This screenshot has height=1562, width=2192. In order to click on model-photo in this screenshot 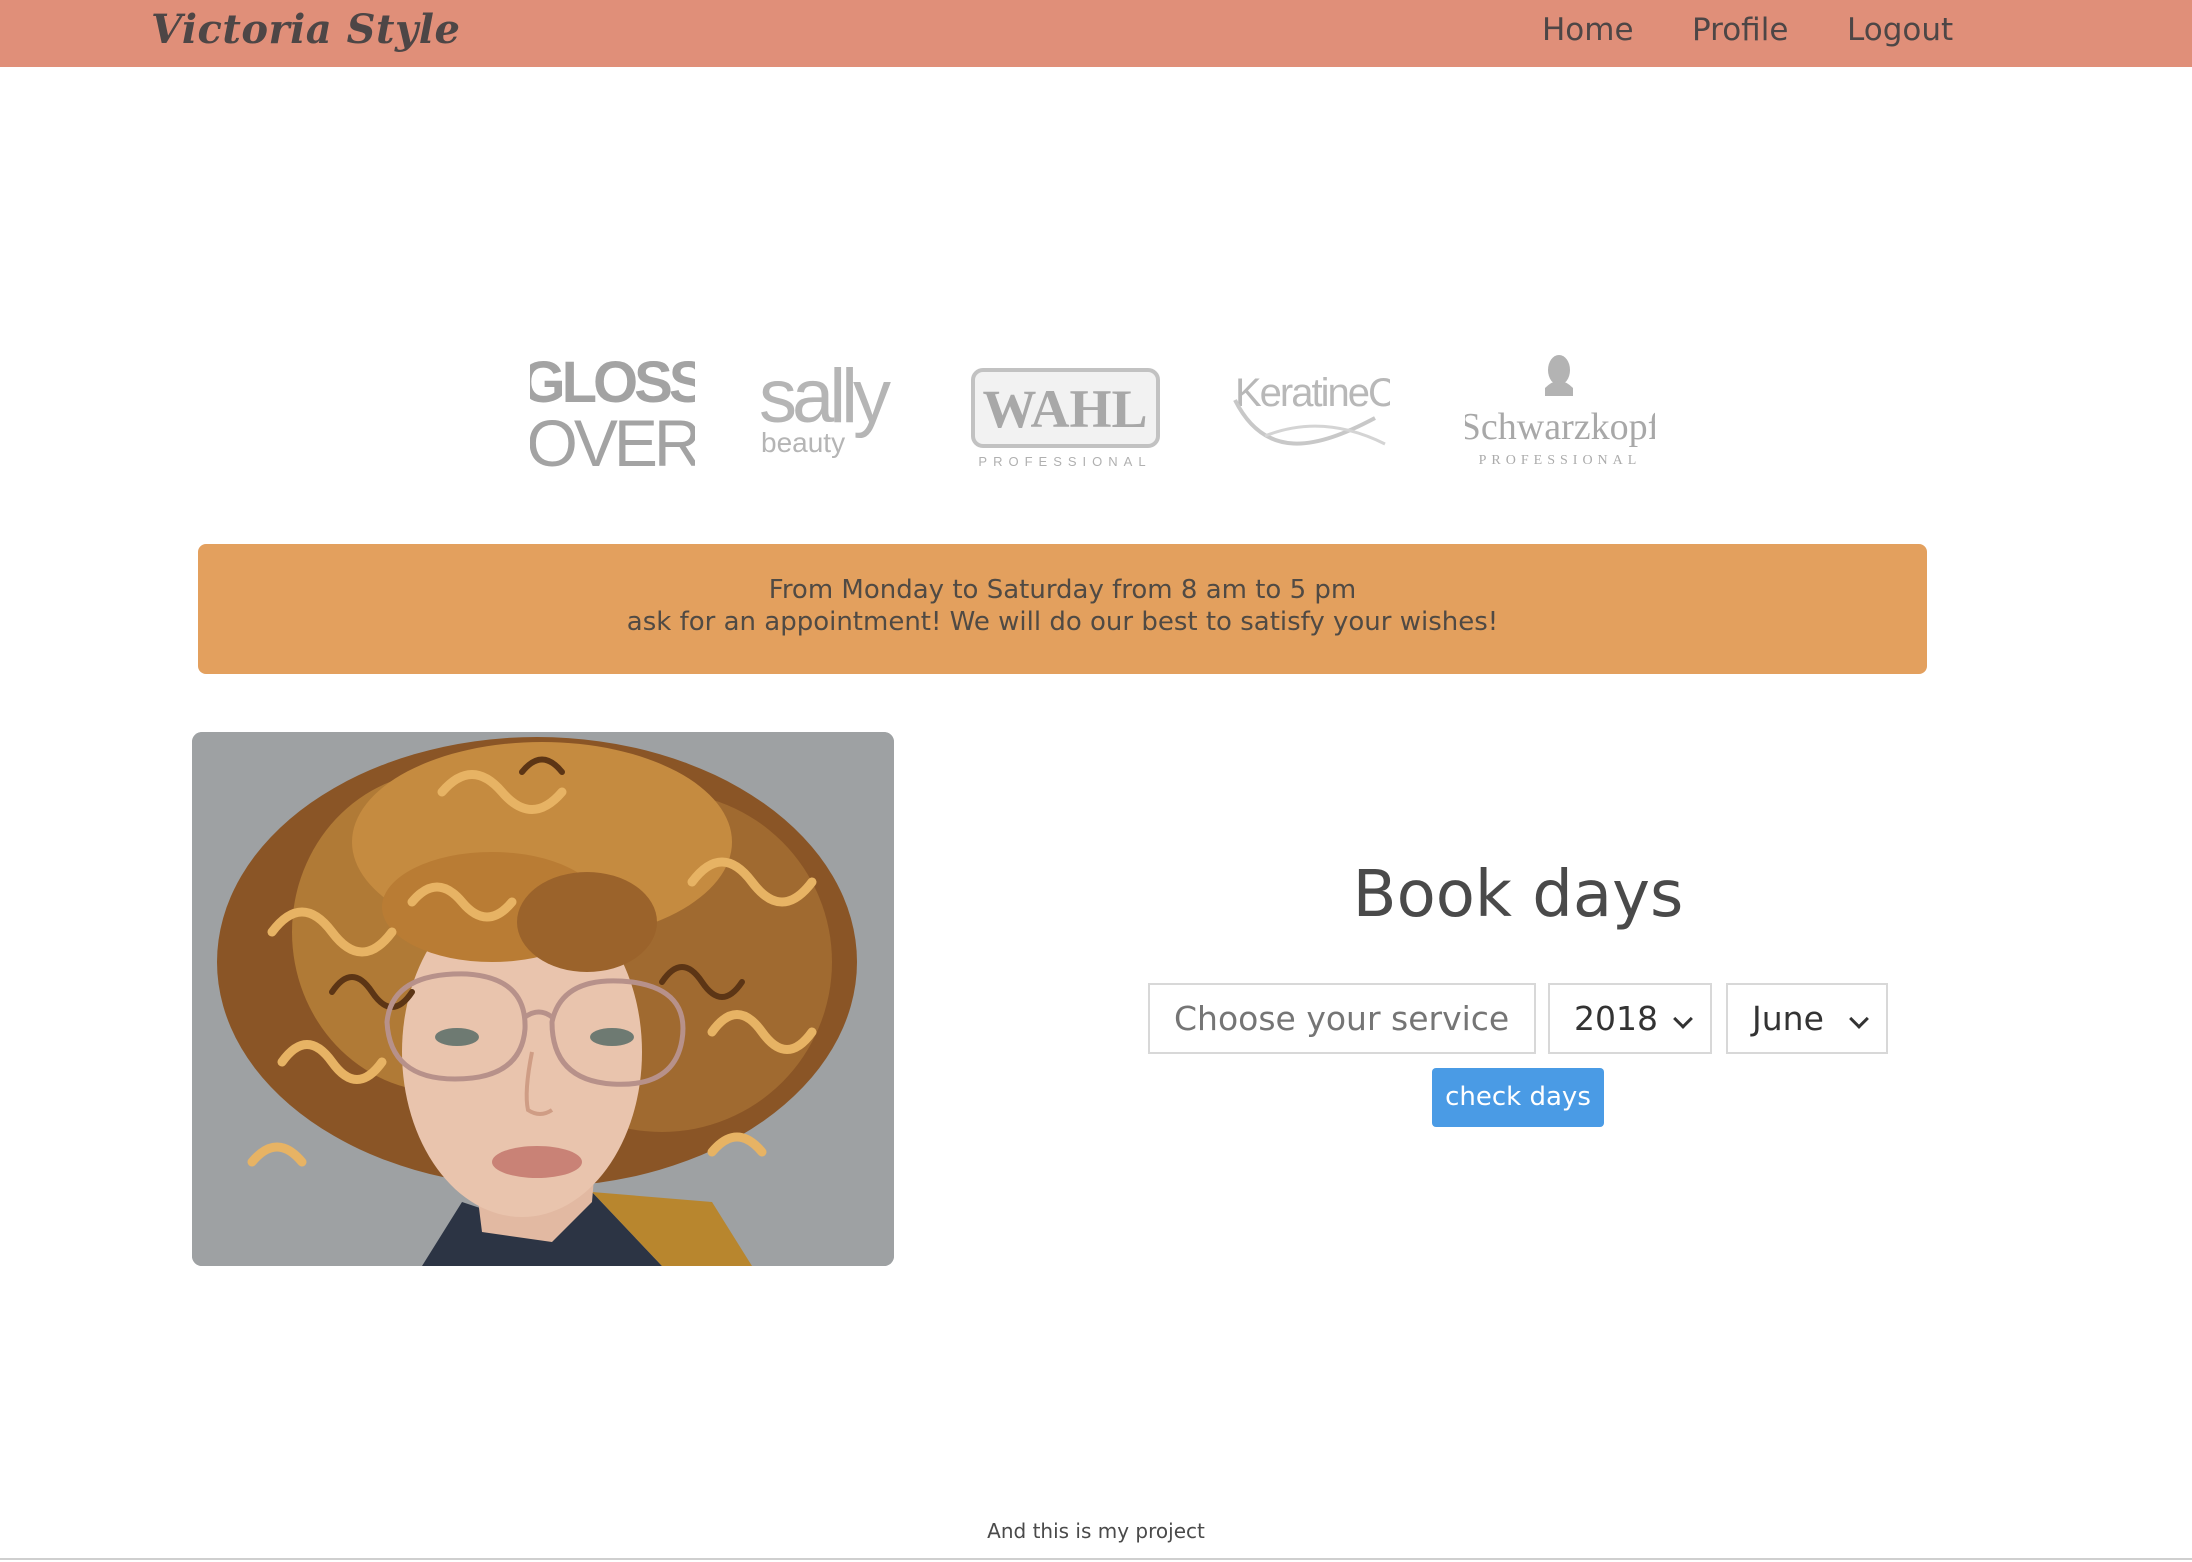, I will do `click(543, 999)`.